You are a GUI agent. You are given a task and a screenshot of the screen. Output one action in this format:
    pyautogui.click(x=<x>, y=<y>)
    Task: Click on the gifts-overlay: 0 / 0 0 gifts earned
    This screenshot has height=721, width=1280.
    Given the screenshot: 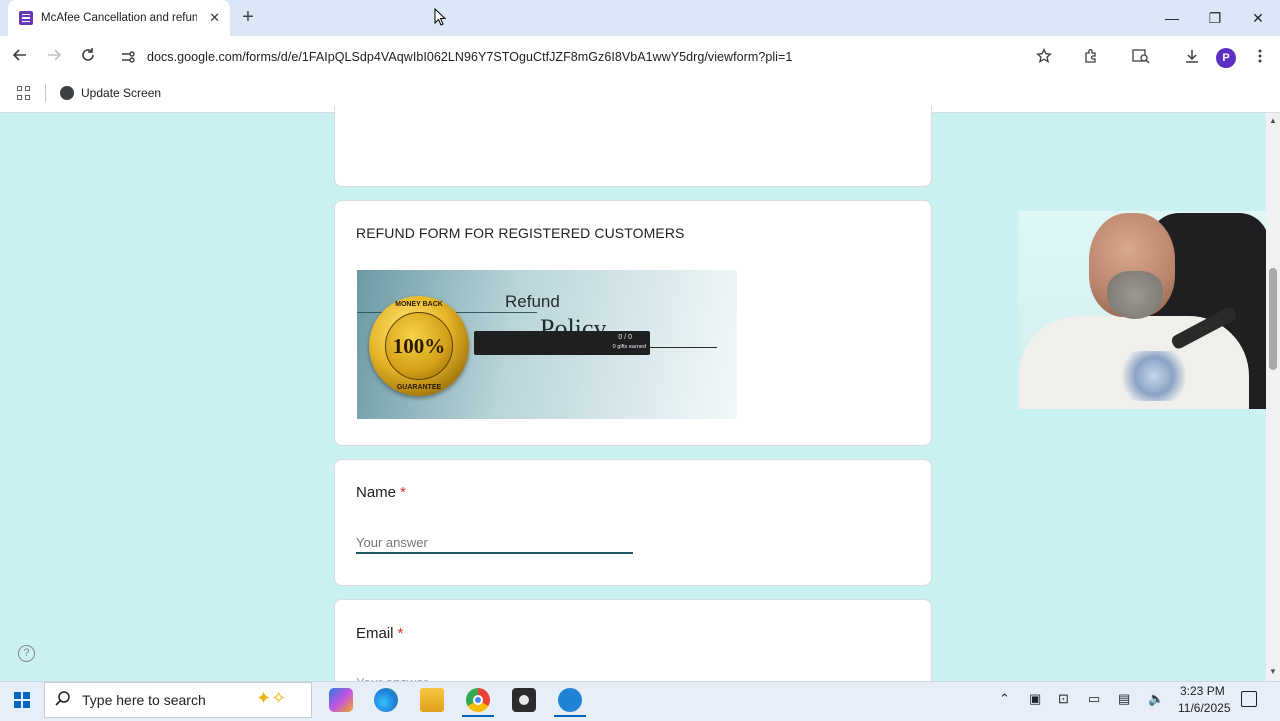 What is the action you would take?
    pyautogui.click(x=562, y=343)
    